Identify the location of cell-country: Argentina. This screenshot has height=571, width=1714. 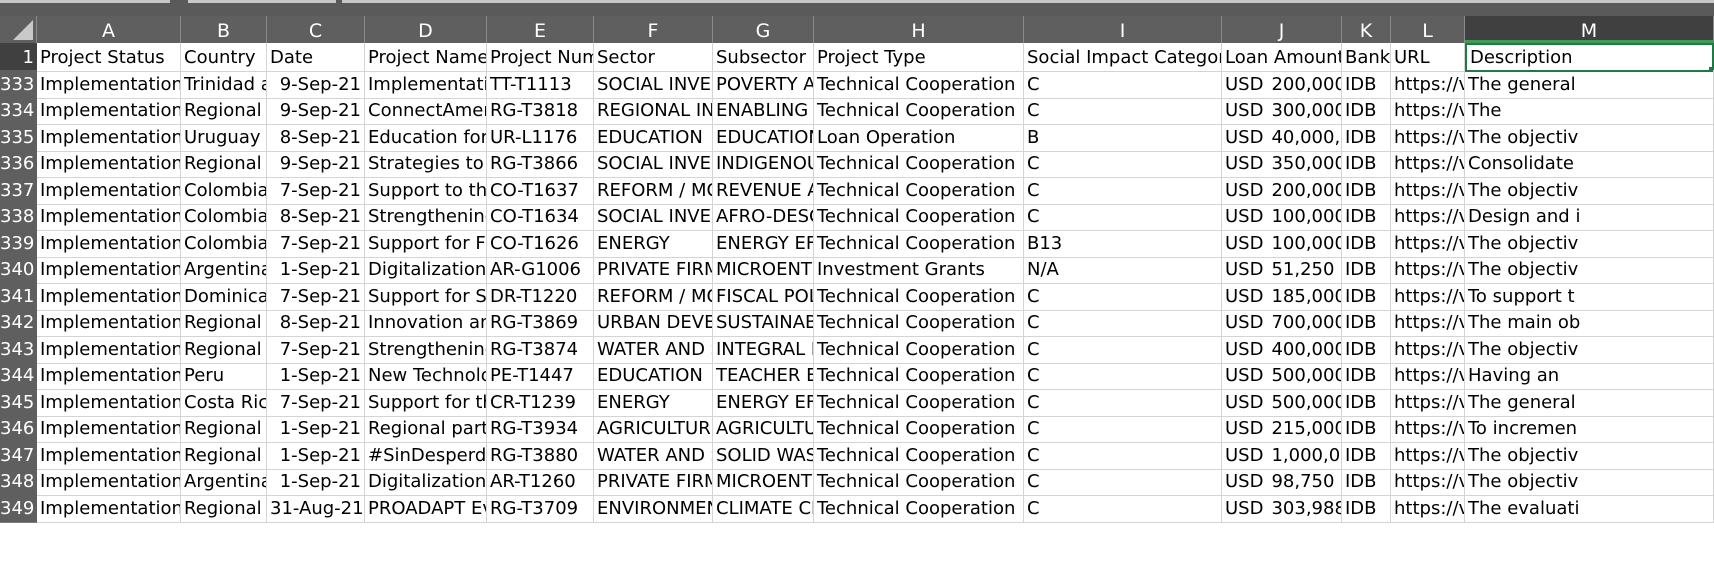
(224, 269).